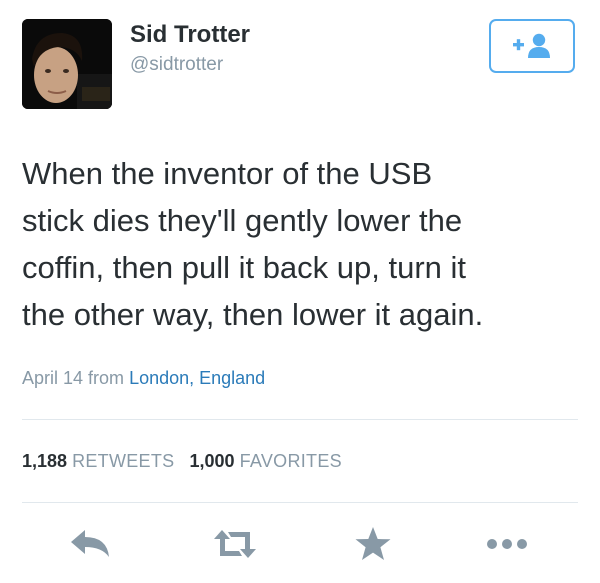  I want to click on tweet-location: London, England, so click(197, 378).